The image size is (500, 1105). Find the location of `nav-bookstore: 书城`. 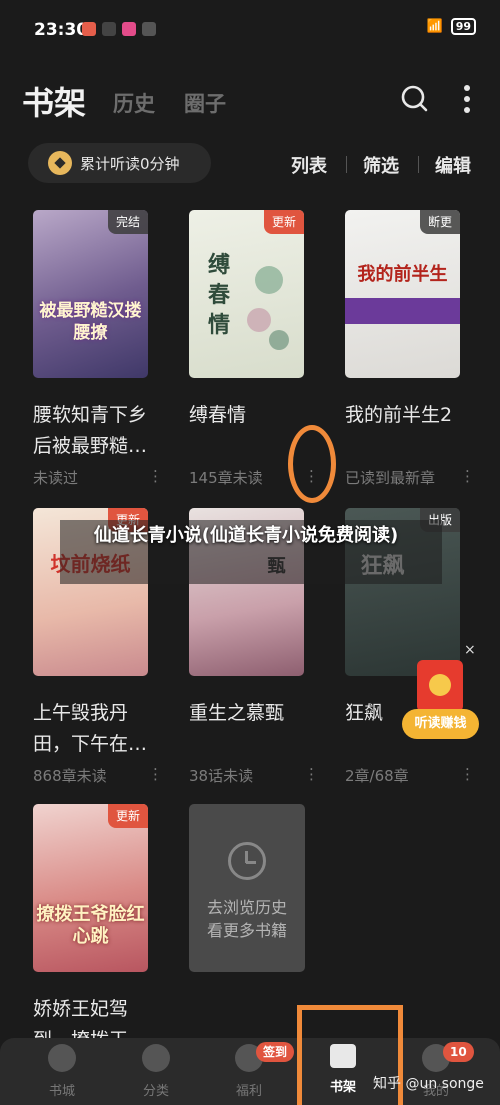

nav-bookstore: 书城 is located at coordinates (62, 1071).